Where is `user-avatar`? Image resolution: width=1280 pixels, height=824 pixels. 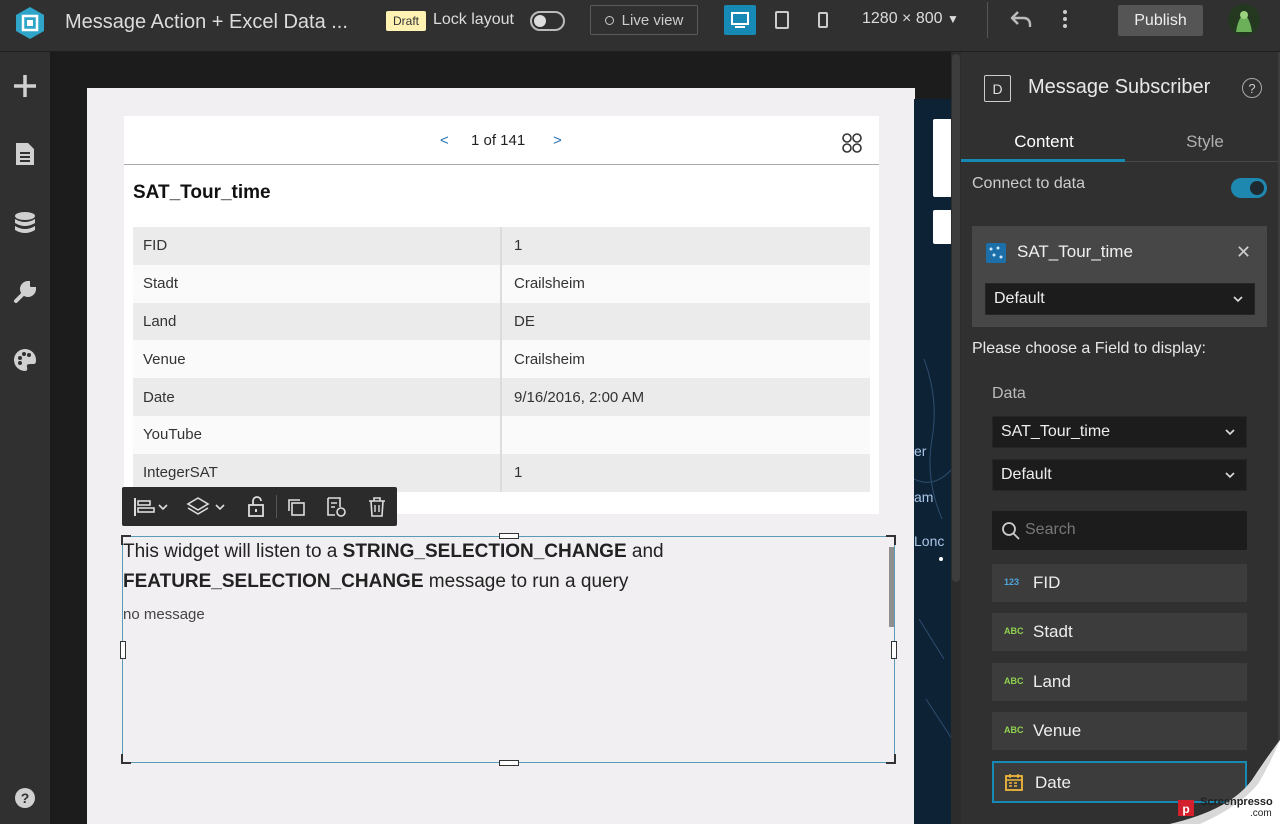 user-avatar is located at coordinates (1244, 20).